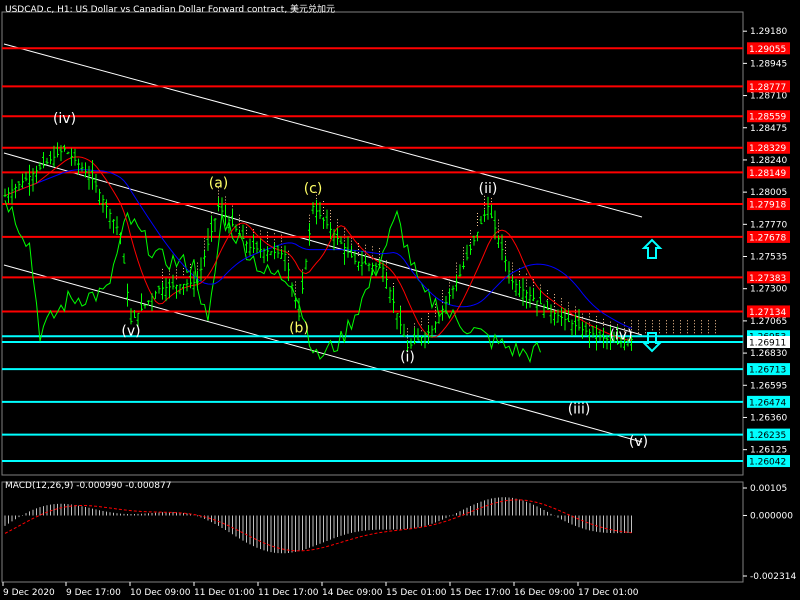 The height and width of the screenshot is (600, 800). I want to click on macd-signal-line, so click(318, 525).